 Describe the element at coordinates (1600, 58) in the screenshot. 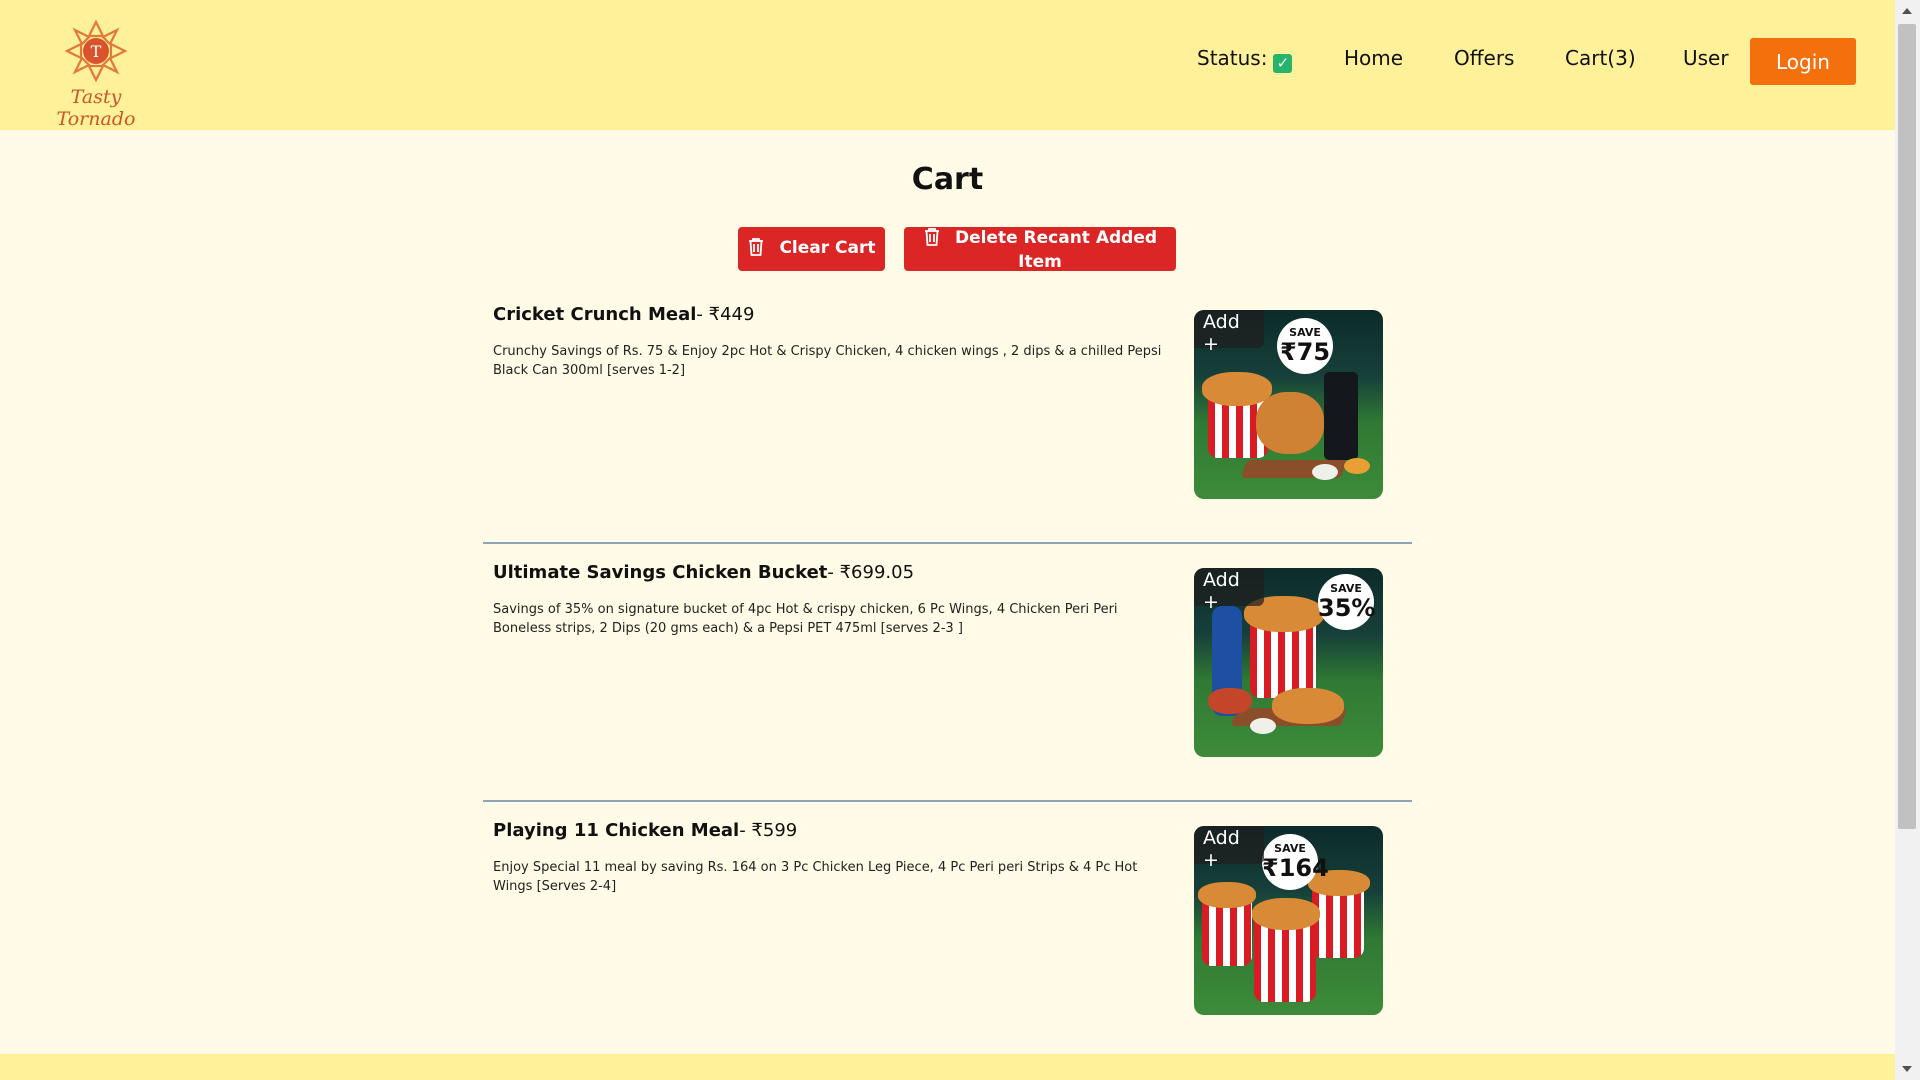

I see `nav-cart-link: Cart(3)` at that location.